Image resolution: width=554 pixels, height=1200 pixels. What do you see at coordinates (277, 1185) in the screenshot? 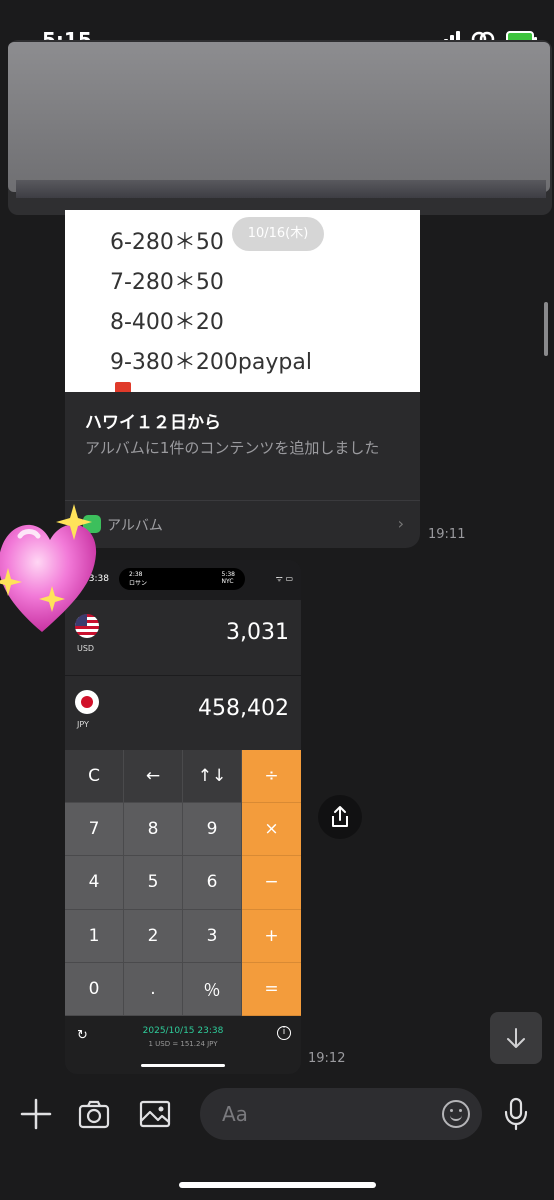
I see `home-indicator` at bounding box center [277, 1185].